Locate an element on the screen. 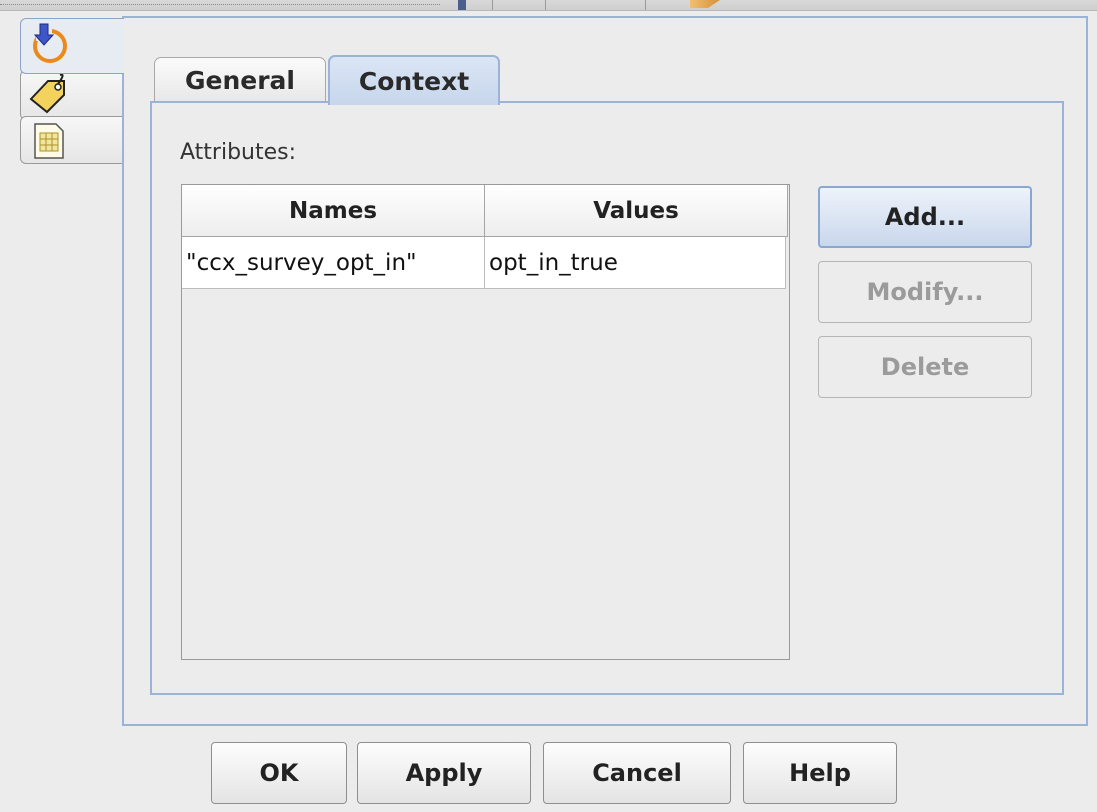 This screenshot has width=1097, height=812. delete-button: Delete is located at coordinates (925, 367).